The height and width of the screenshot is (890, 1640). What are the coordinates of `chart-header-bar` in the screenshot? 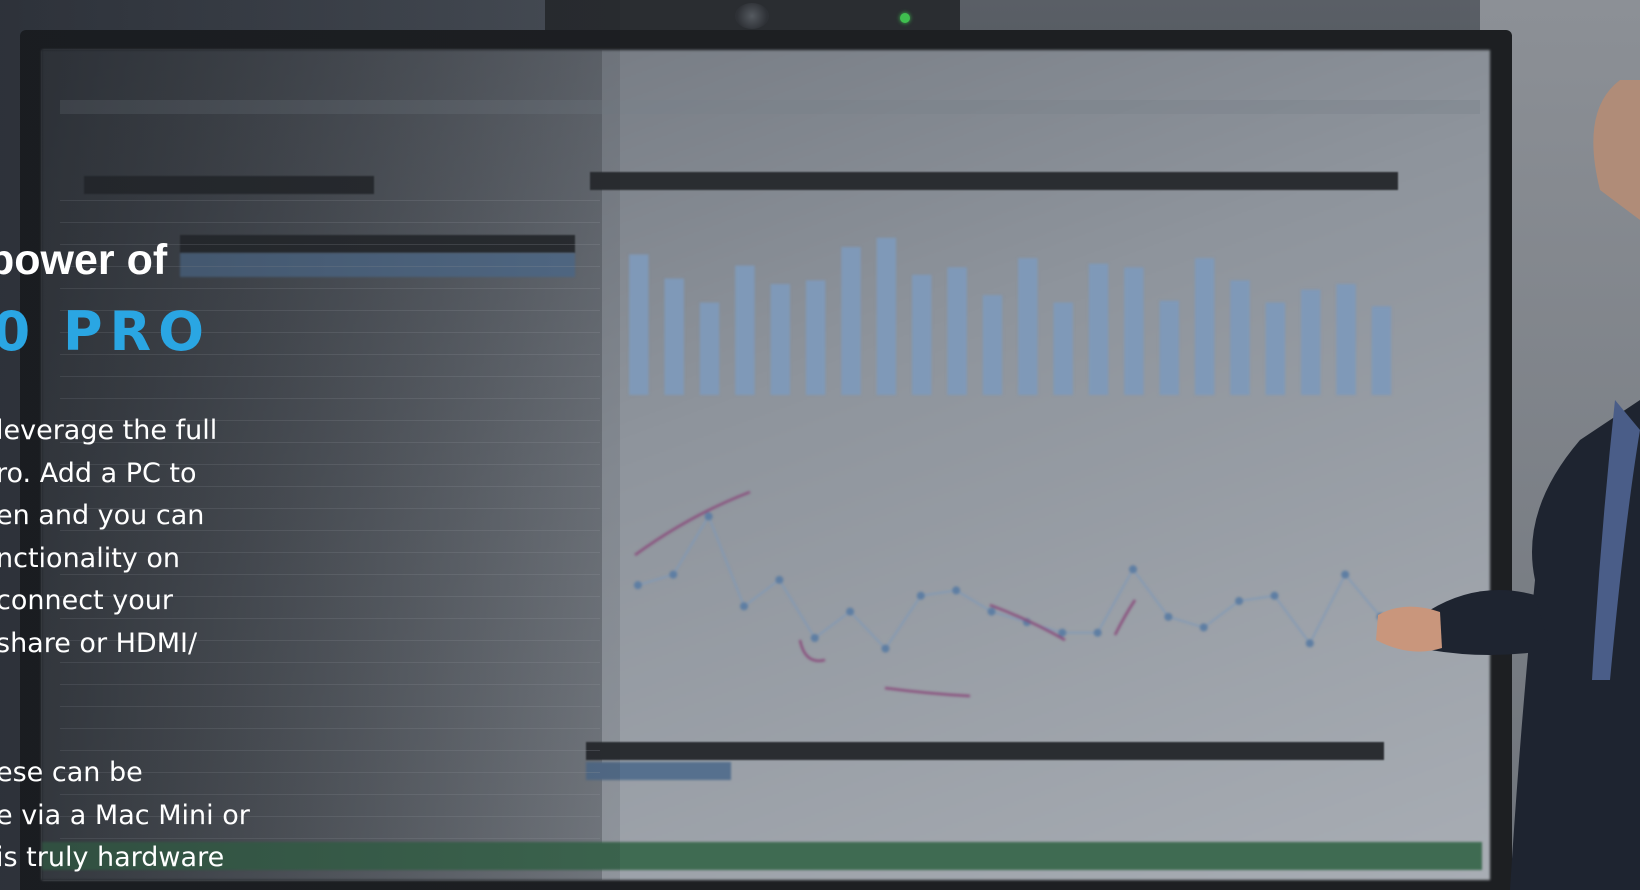 It's located at (985, 751).